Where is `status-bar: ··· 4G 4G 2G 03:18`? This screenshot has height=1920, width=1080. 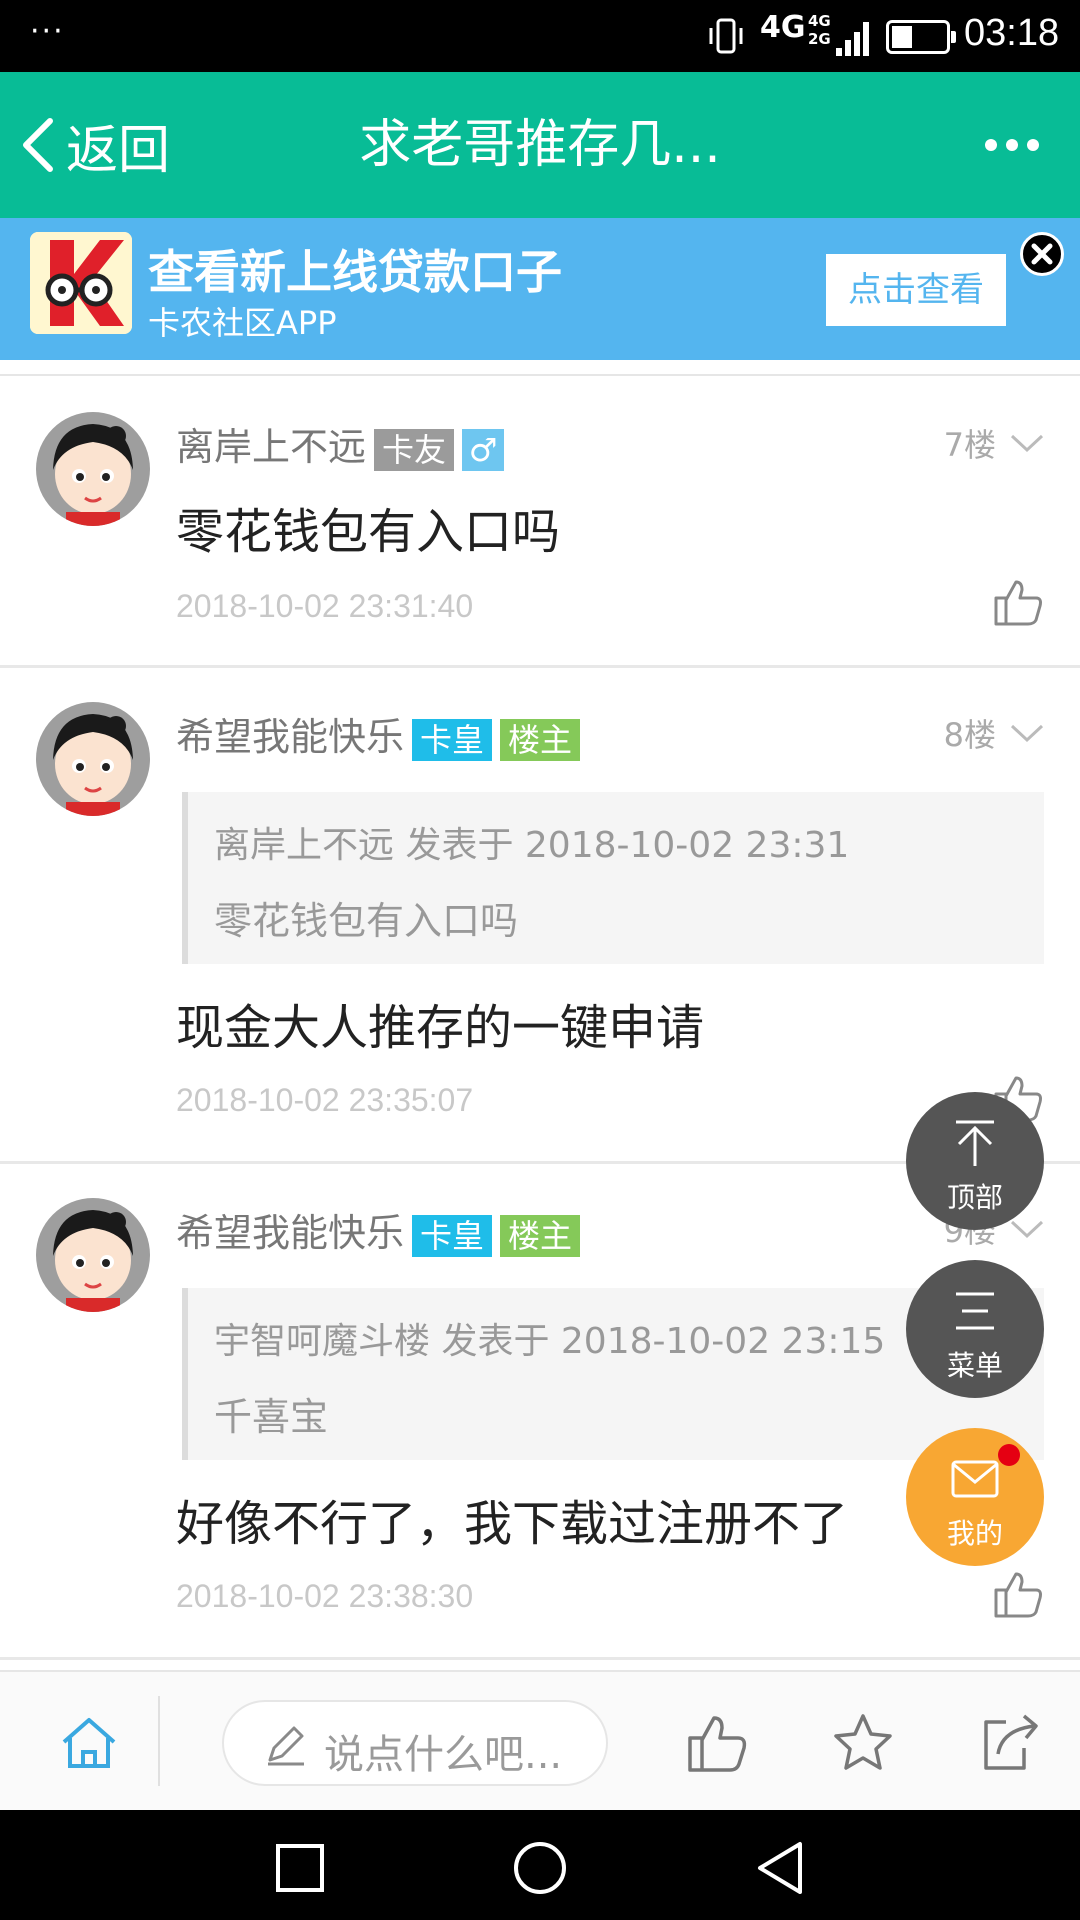
status-bar: ··· 4G 4G 2G 03:18 is located at coordinates (540, 36).